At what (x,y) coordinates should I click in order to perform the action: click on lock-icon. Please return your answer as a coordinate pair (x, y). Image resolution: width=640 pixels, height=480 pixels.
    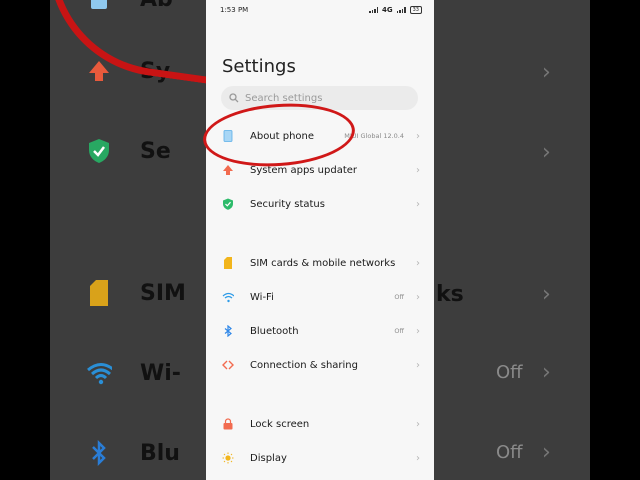
    Looking at the image, I should click on (228, 424).